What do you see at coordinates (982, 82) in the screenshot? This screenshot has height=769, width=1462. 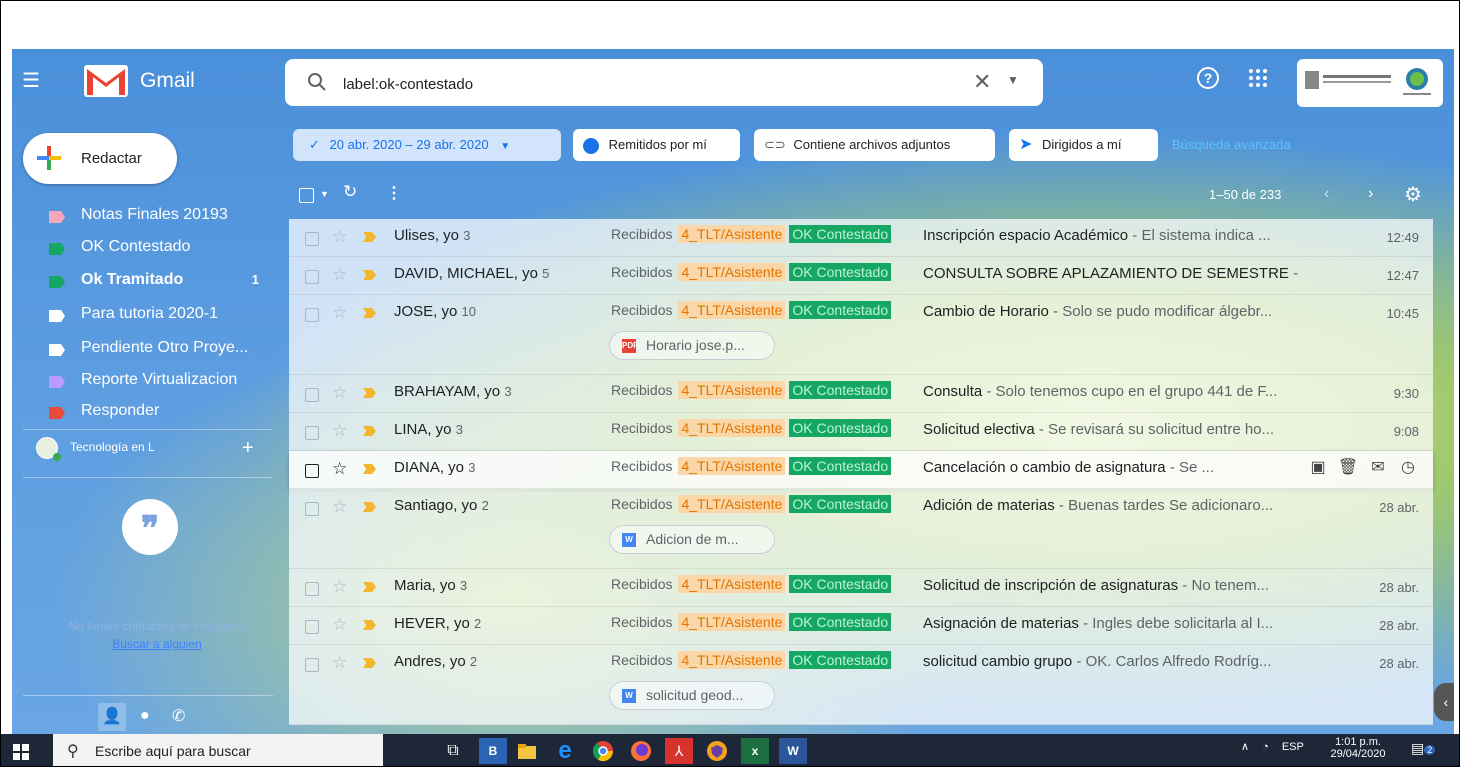 I see `clear-search-icon: ✕` at bounding box center [982, 82].